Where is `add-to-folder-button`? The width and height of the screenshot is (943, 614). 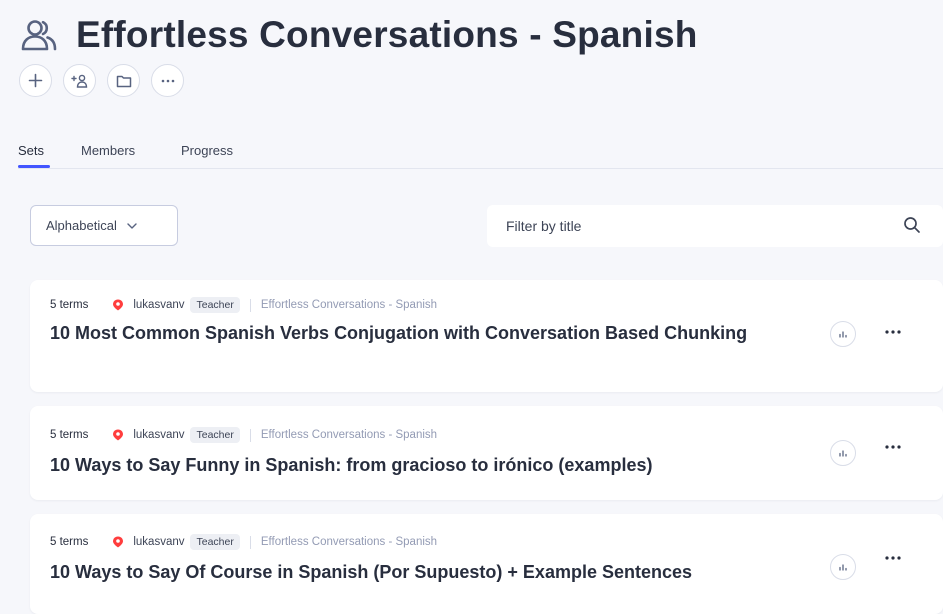 add-to-folder-button is located at coordinates (123, 80).